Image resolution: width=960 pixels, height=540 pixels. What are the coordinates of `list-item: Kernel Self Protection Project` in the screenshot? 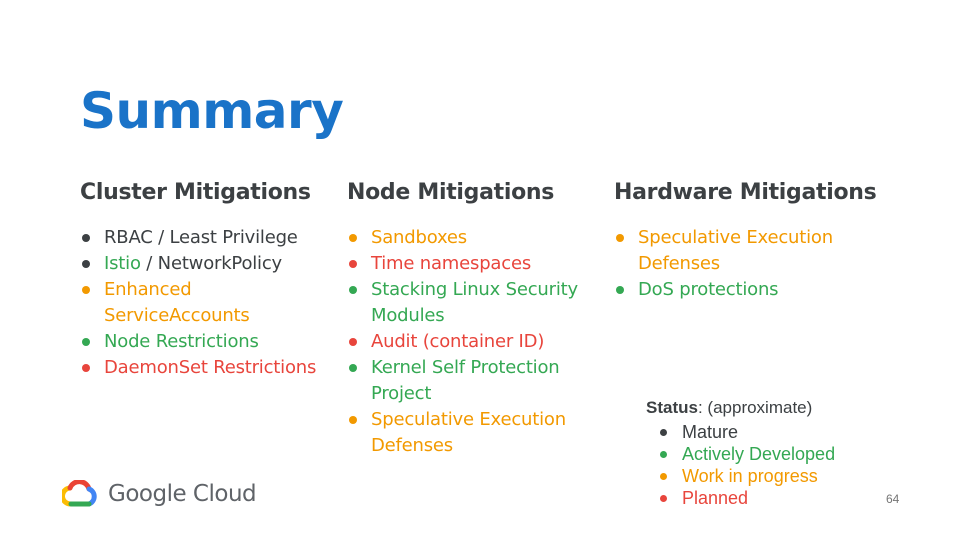 It's located at (467, 381).